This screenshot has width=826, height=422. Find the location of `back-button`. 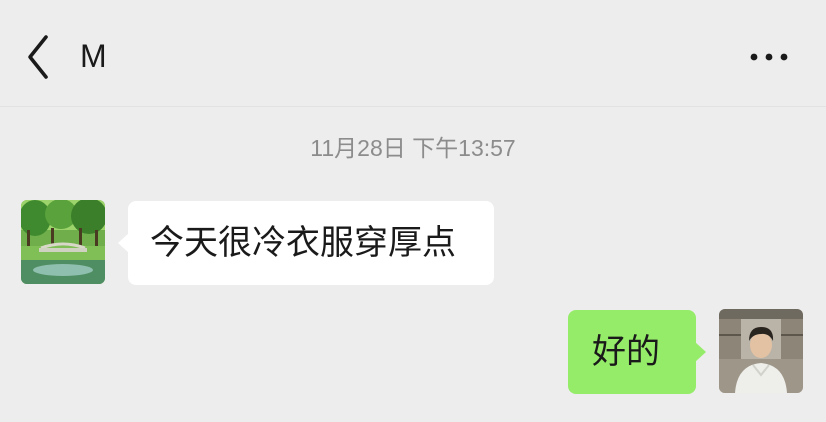

back-button is located at coordinates (38, 57).